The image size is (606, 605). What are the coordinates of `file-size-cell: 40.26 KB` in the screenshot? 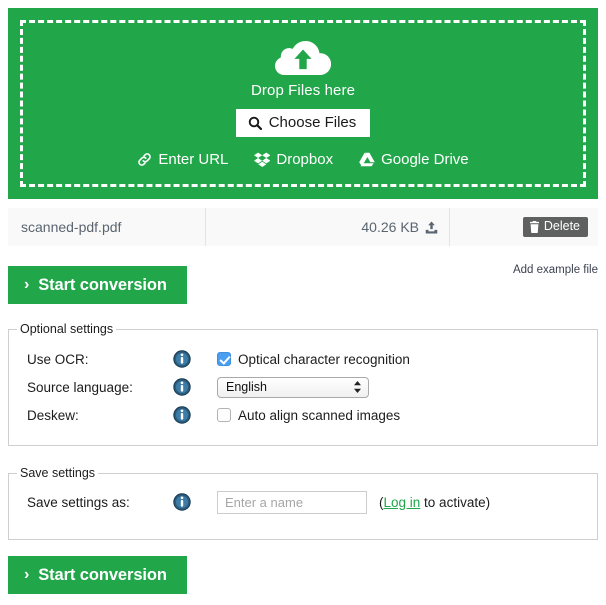 It's located at (328, 227).